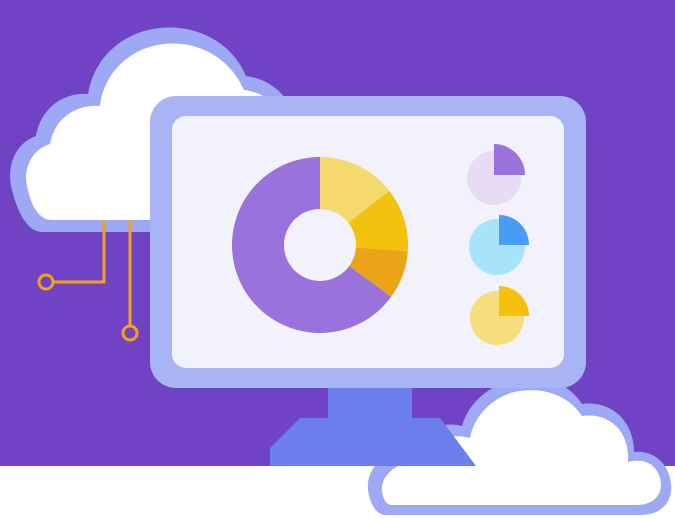 This screenshot has width=675, height=519. Describe the element at coordinates (88, 281) in the screenshot. I see `circuit-connector-icon` at that location.